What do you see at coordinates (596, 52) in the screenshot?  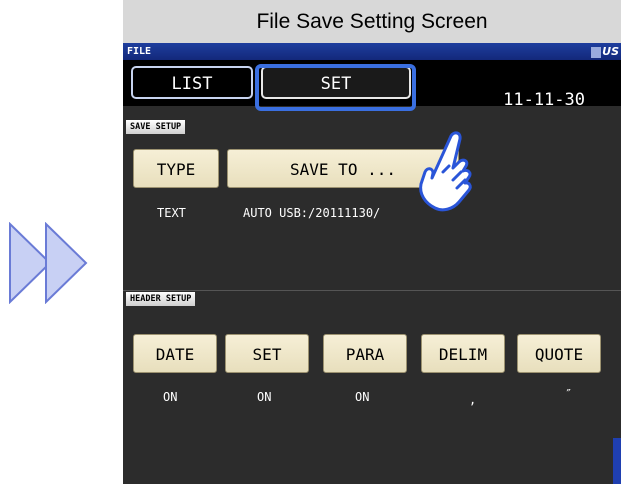 I see `usb-icon` at bounding box center [596, 52].